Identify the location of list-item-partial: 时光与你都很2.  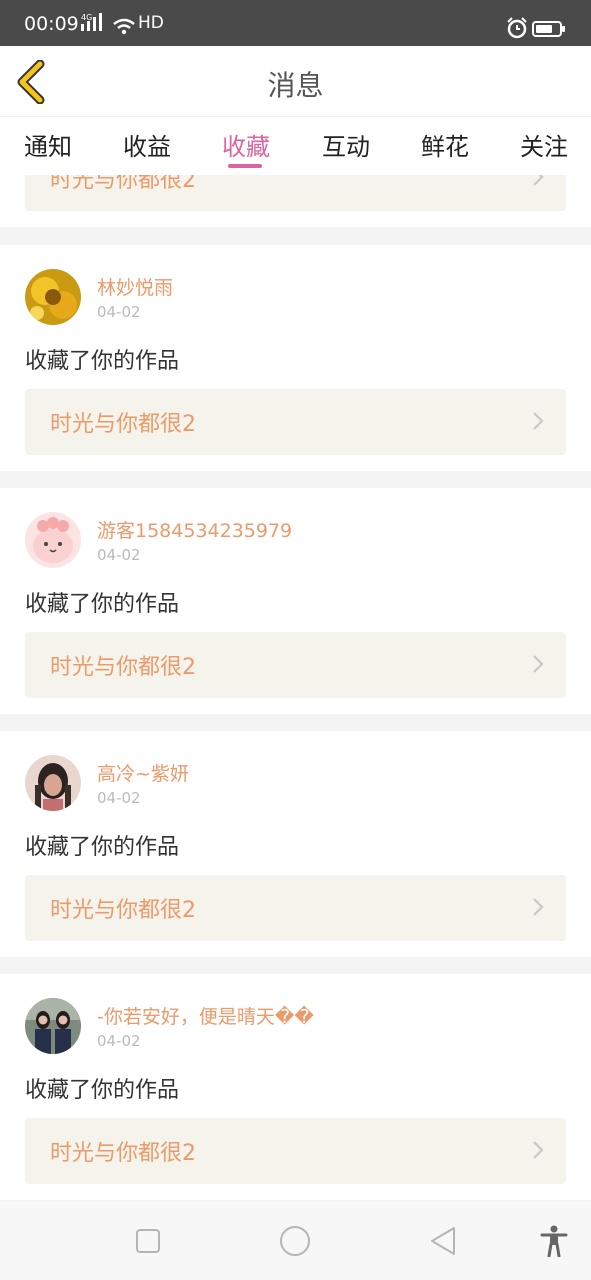
(295, 201).